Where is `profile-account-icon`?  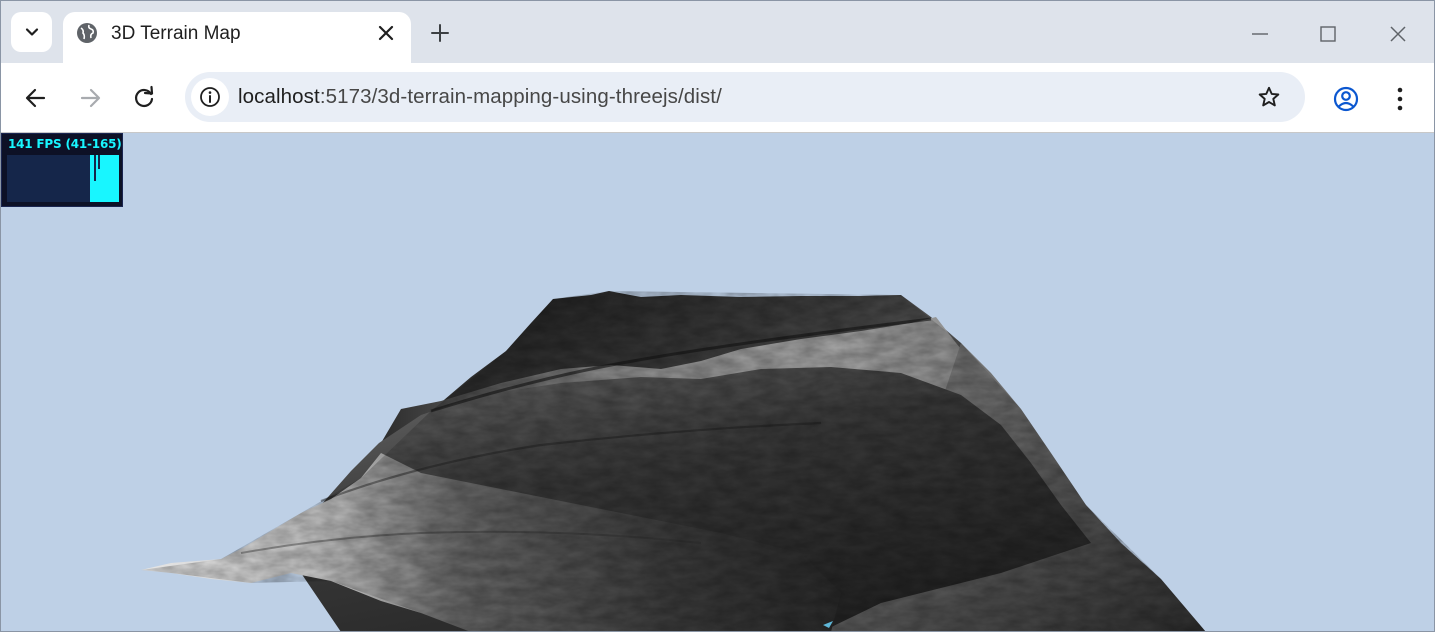 profile-account-icon is located at coordinates (1346, 99).